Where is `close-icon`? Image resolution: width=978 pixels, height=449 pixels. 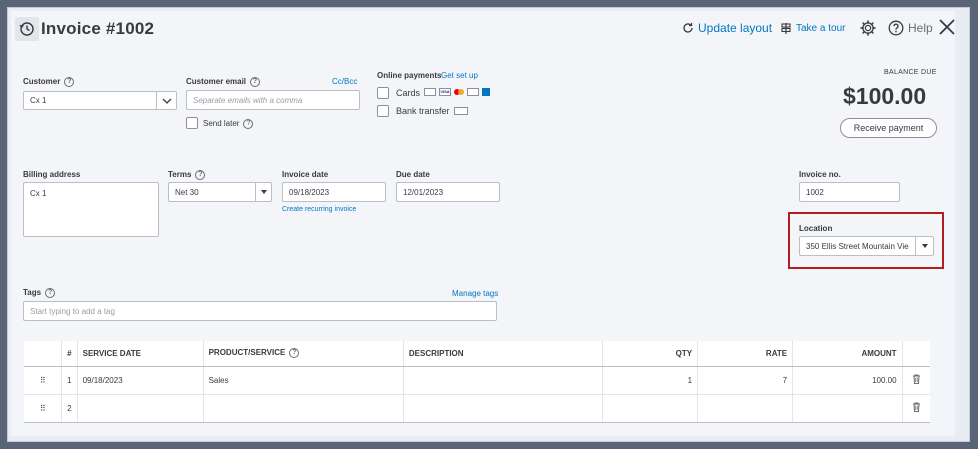
close-icon is located at coordinates (946, 27).